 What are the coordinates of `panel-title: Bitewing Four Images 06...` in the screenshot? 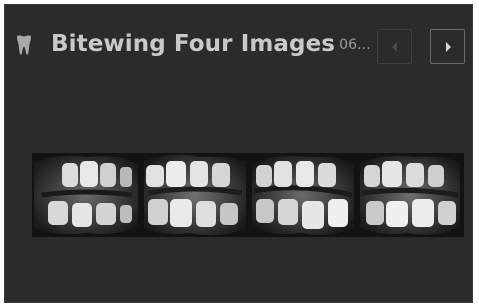 It's located at (211, 44).